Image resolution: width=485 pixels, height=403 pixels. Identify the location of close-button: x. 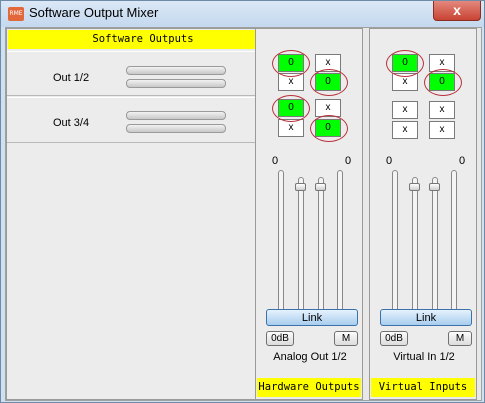
(457, 11).